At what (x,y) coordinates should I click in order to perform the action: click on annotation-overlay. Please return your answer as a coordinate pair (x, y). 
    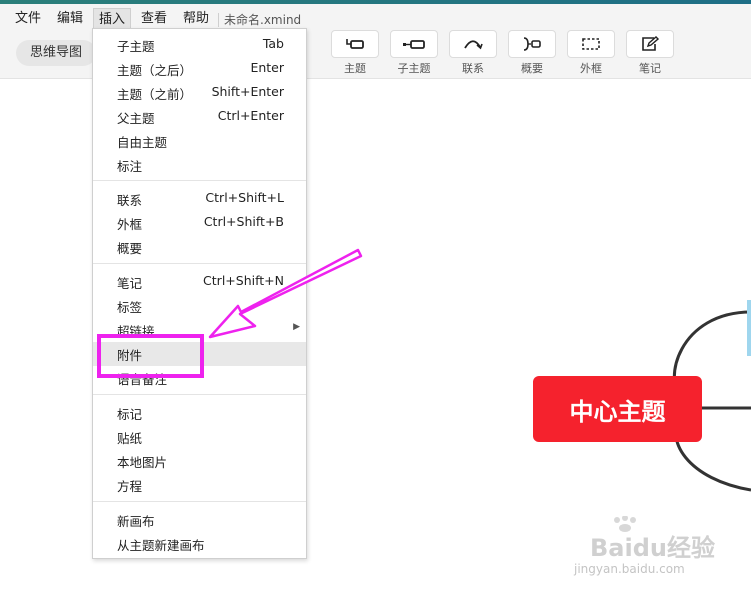
    Looking at the image, I should click on (230, 313).